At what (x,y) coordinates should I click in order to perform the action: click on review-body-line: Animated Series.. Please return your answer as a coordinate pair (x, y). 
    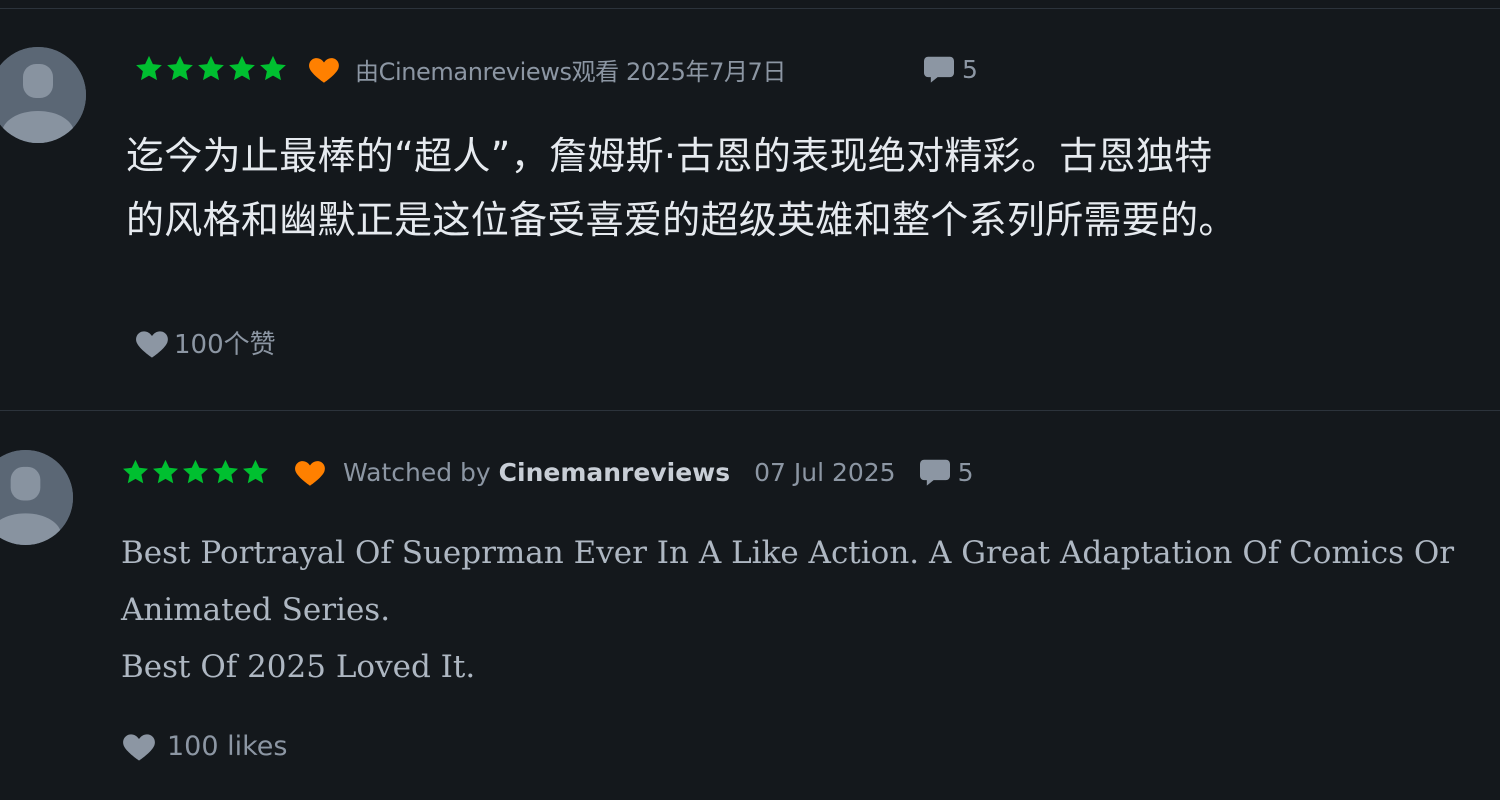
    Looking at the image, I should click on (256, 610).